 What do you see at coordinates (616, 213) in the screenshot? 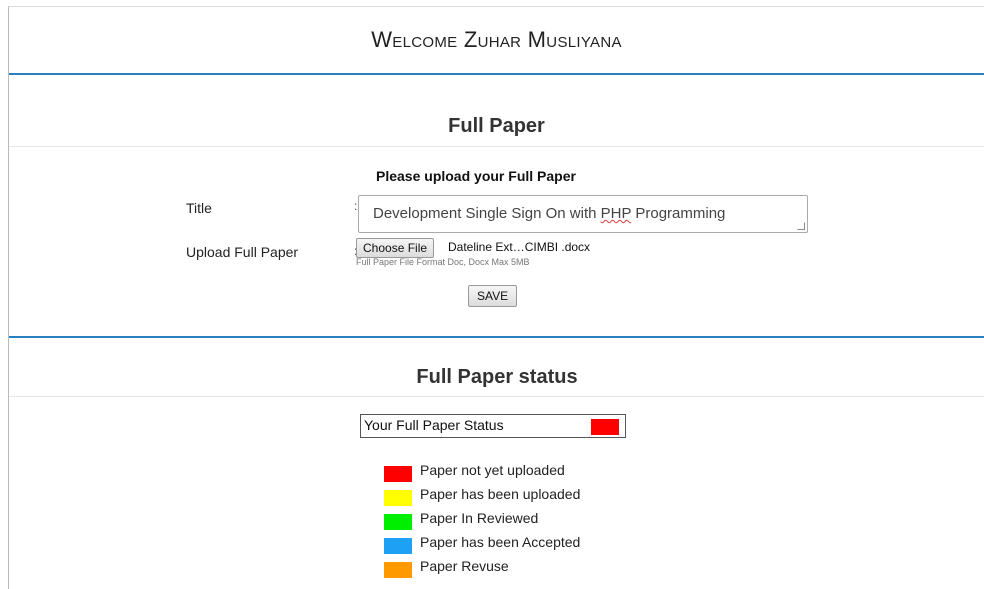
I see `title-field-misspelled-word: PHP` at bounding box center [616, 213].